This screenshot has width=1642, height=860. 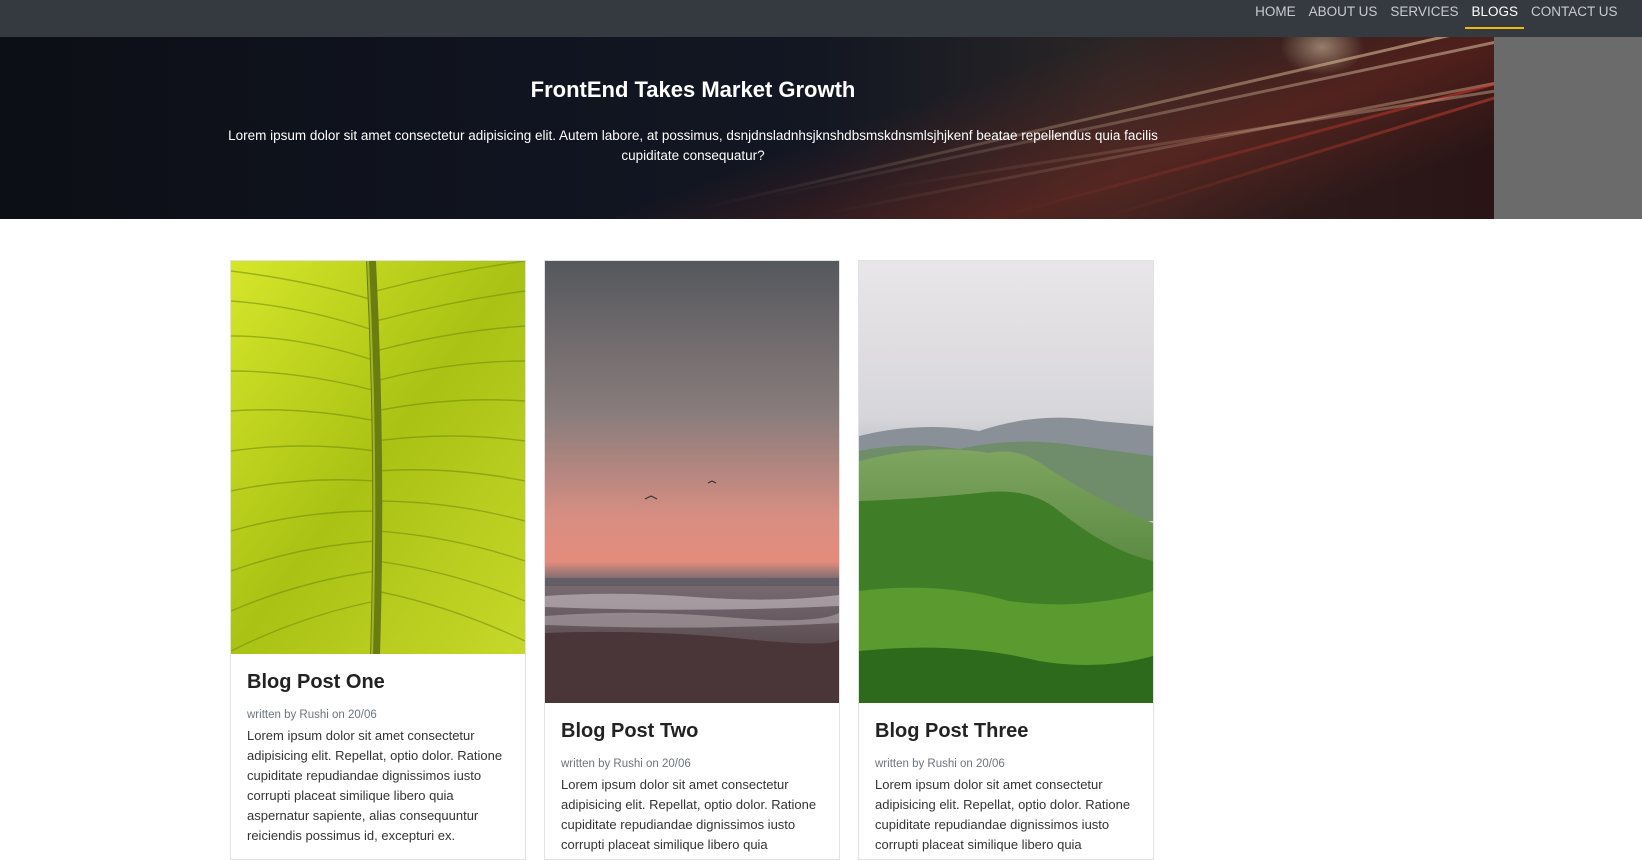 What do you see at coordinates (1343, 14) in the screenshot?
I see `nav-item-about-us: ABOUT US` at bounding box center [1343, 14].